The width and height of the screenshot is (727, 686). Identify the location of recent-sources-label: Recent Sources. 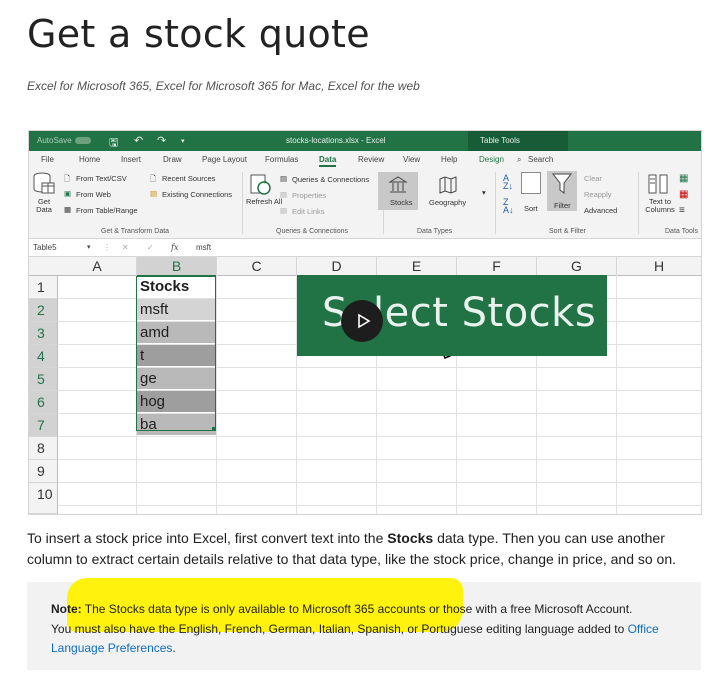
(188, 178).